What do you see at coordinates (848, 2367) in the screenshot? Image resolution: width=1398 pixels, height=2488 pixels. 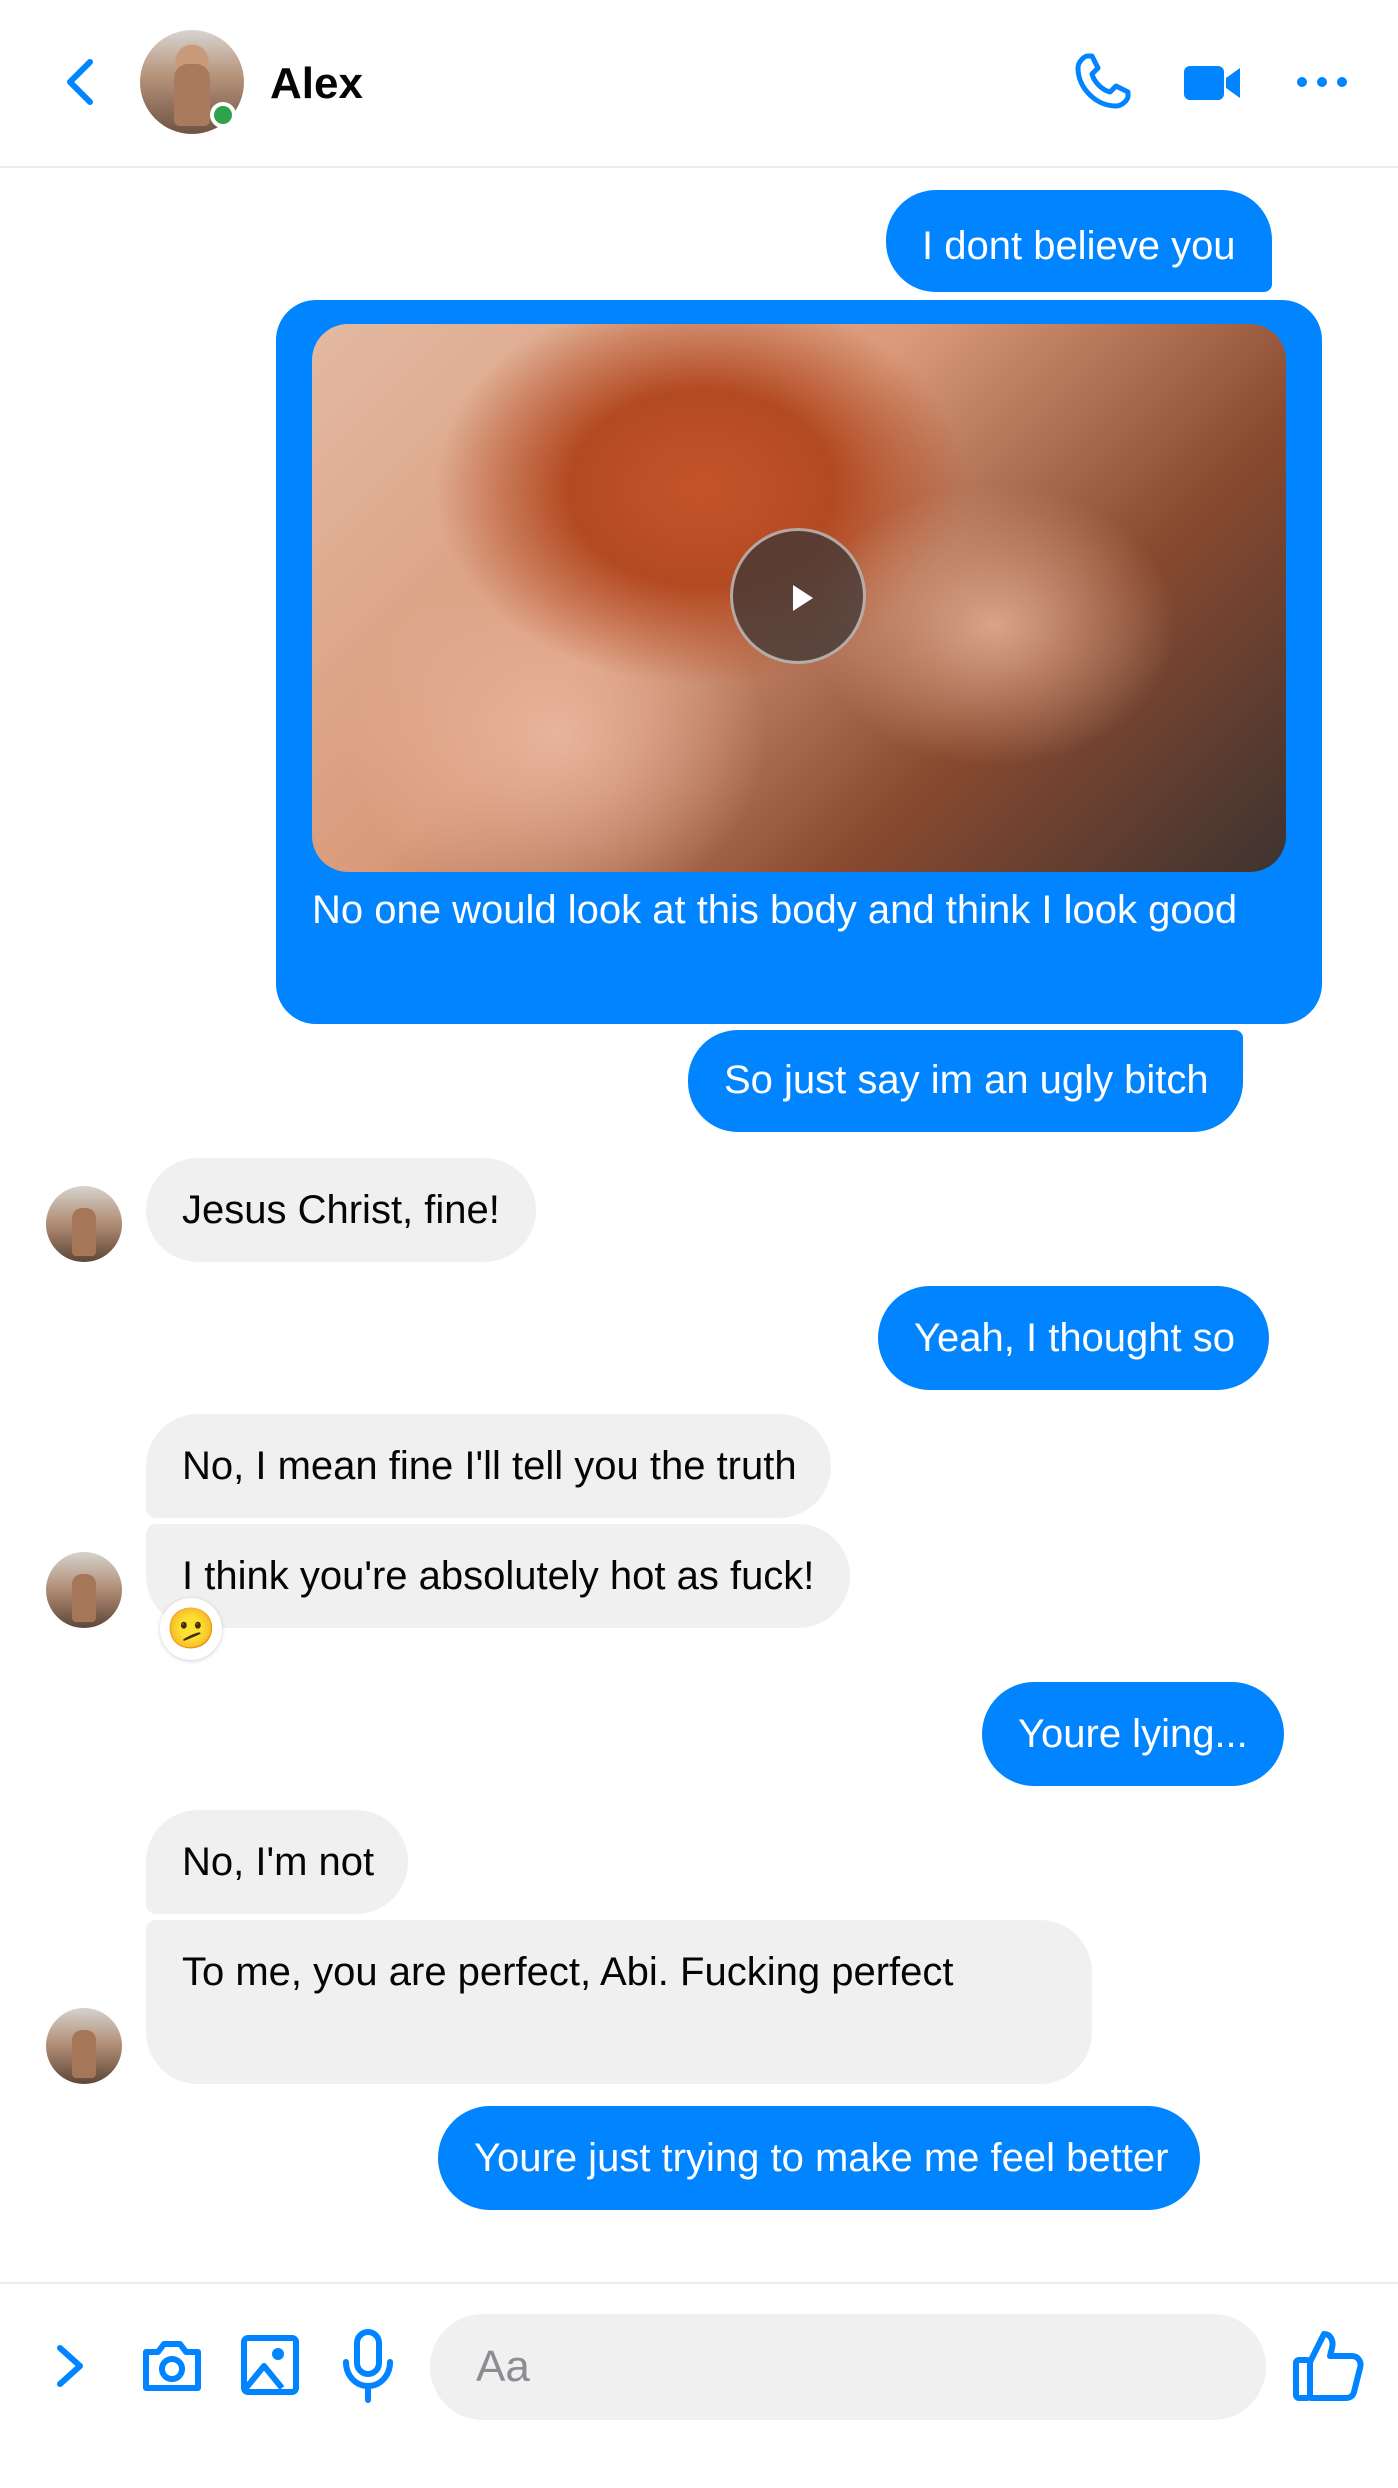 I see `message-input` at bounding box center [848, 2367].